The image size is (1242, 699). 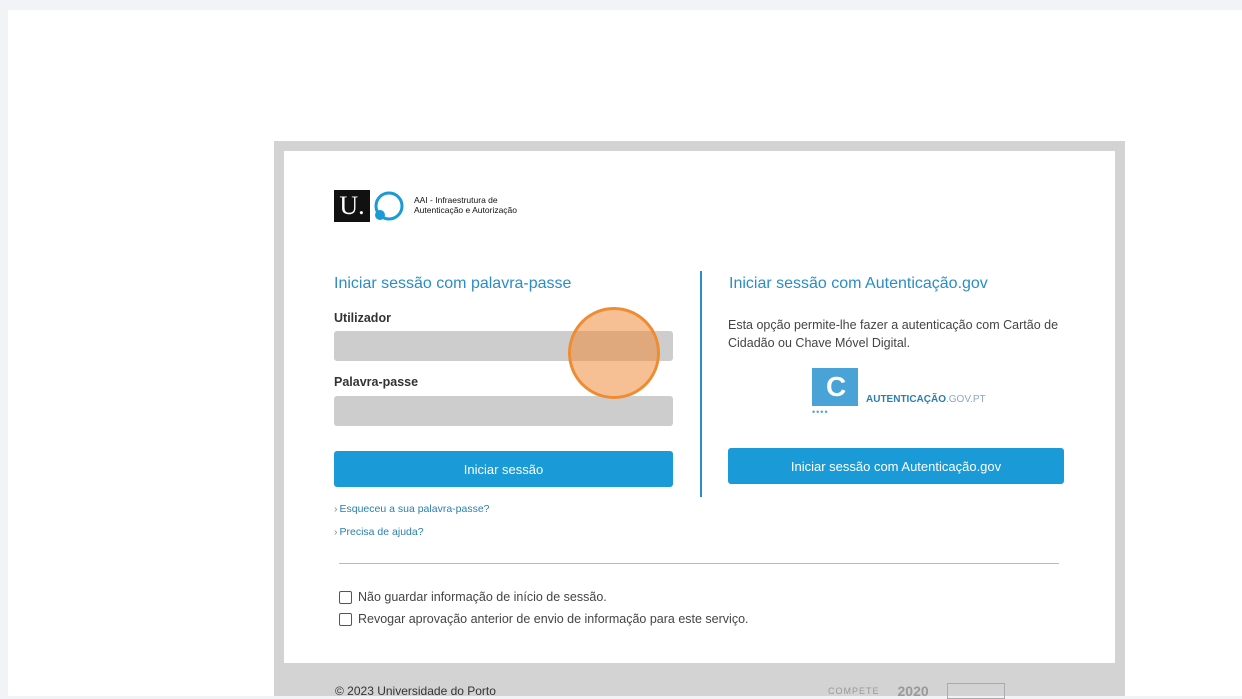 What do you see at coordinates (699, 563) in the screenshot?
I see `options-divider` at bounding box center [699, 563].